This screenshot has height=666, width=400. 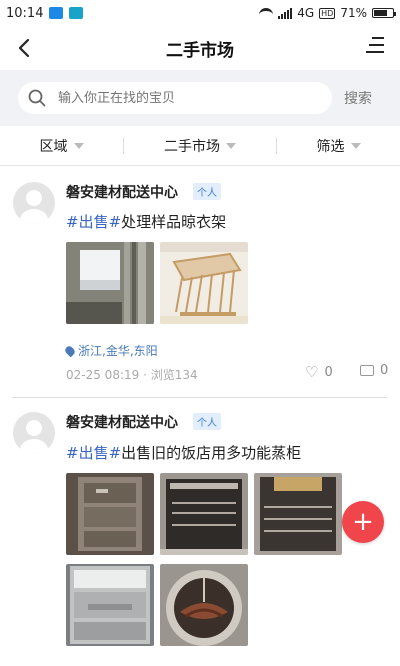 I want to click on search-area: 搜索, so click(x=200, y=98).